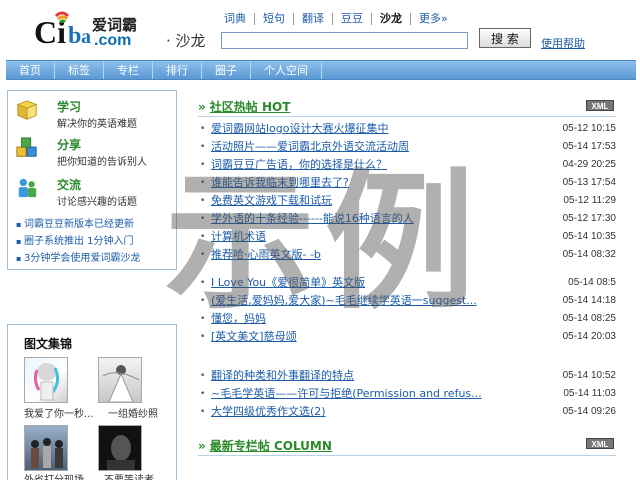 The height and width of the screenshot is (480, 640). I want to click on news-item: 圈子系统推出 1分钟入门, so click(78, 241).